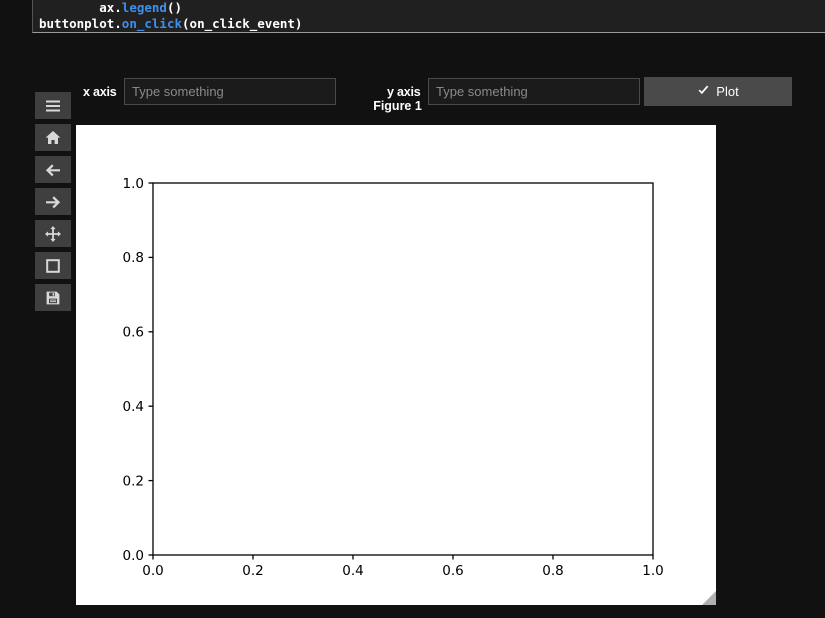 Image resolution: width=825 pixels, height=618 pixels. I want to click on code-text: ax., so click(110, 7).